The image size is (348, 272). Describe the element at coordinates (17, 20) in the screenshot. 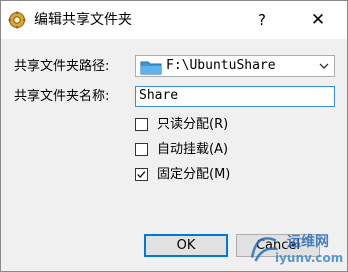

I see `virtualbox-gear-icon` at that location.